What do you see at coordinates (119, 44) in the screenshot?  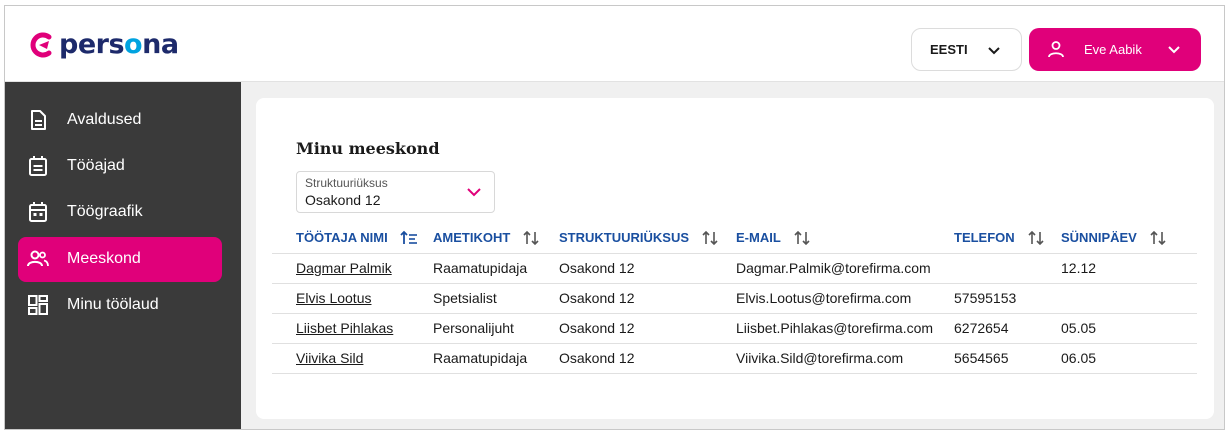 I see `logo-text: persona` at bounding box center [119, 44].